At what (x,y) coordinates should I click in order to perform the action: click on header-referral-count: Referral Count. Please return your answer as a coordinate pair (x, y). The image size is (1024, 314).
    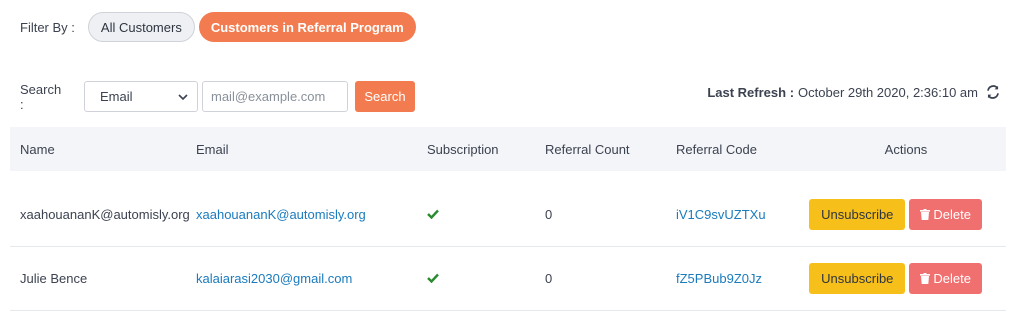
    Looking at the image, I should click on (587, 149).